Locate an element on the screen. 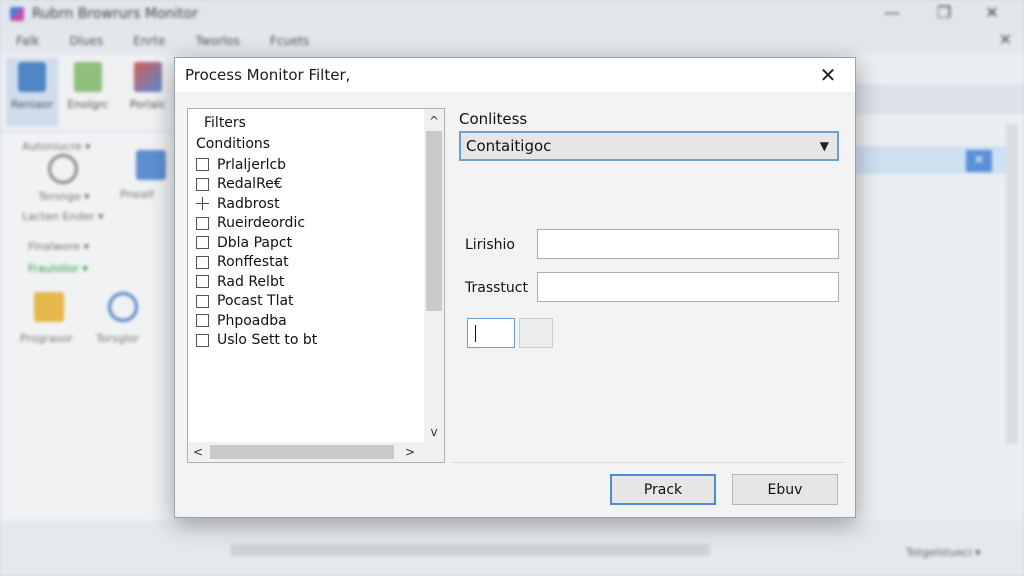 This screenshot has height=576, width=1024. list-item: RedalRe€ is located at coordinates (310, 185).